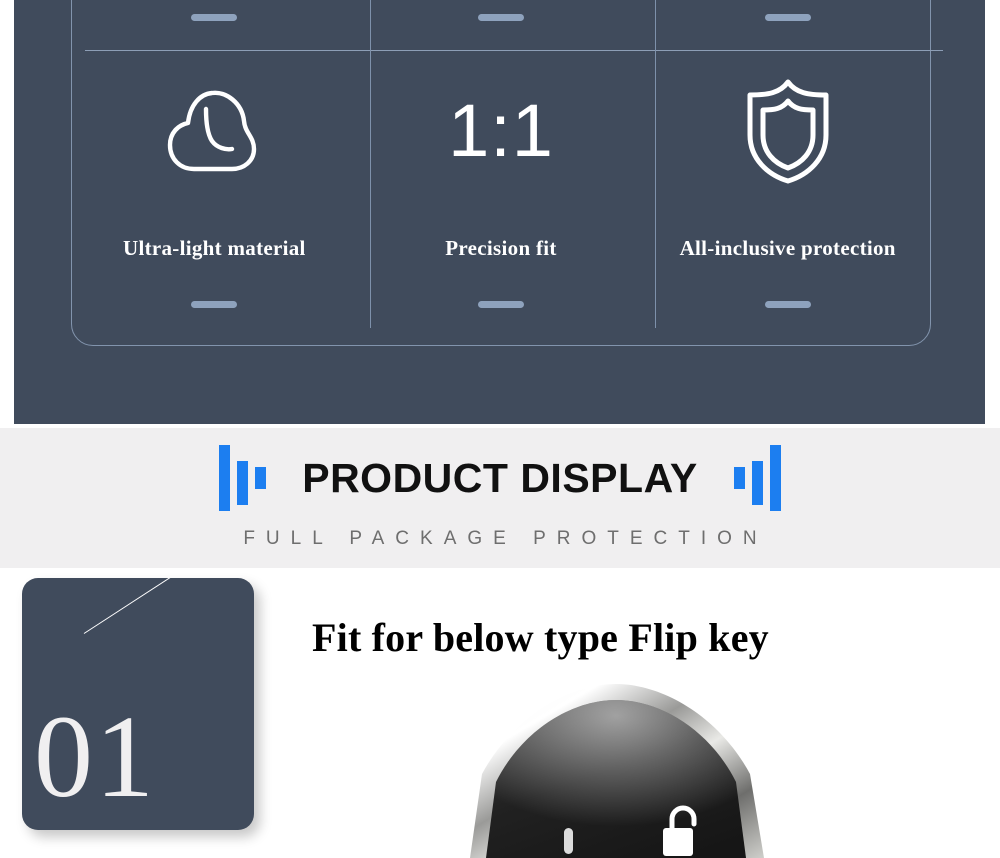 This screenshot has width=1000, height=858. I want to click on ratio-value: 1:1, so click(501, 130).